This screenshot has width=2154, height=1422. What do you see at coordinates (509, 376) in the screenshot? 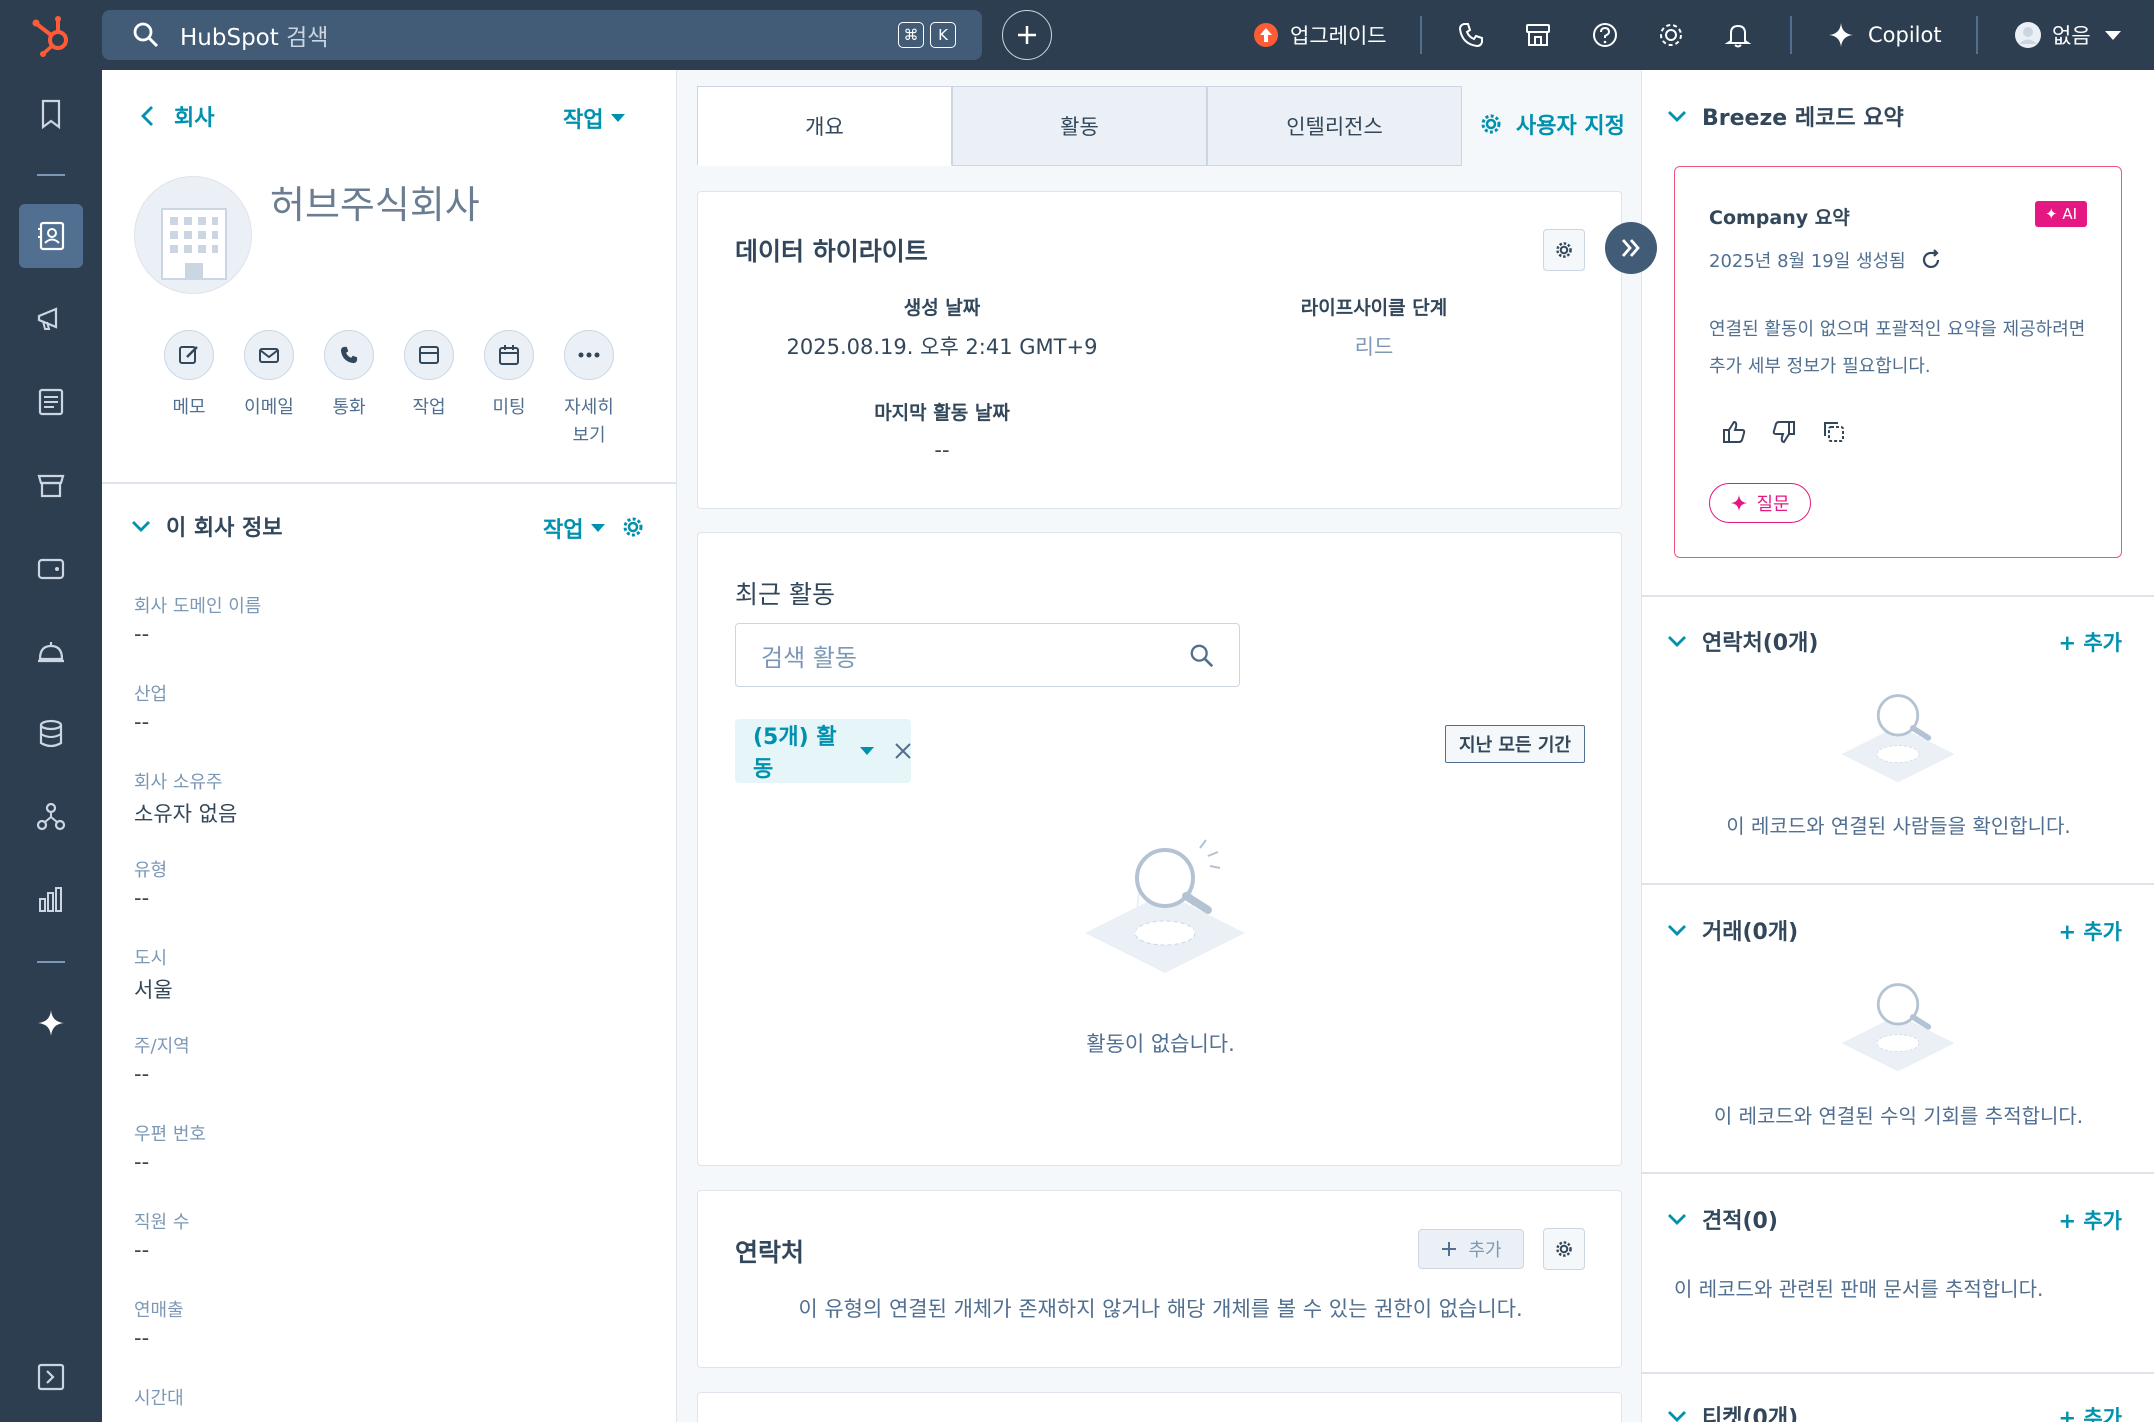
I see `quick-action-meeting: 미팅` at bounding box center [509, 376].